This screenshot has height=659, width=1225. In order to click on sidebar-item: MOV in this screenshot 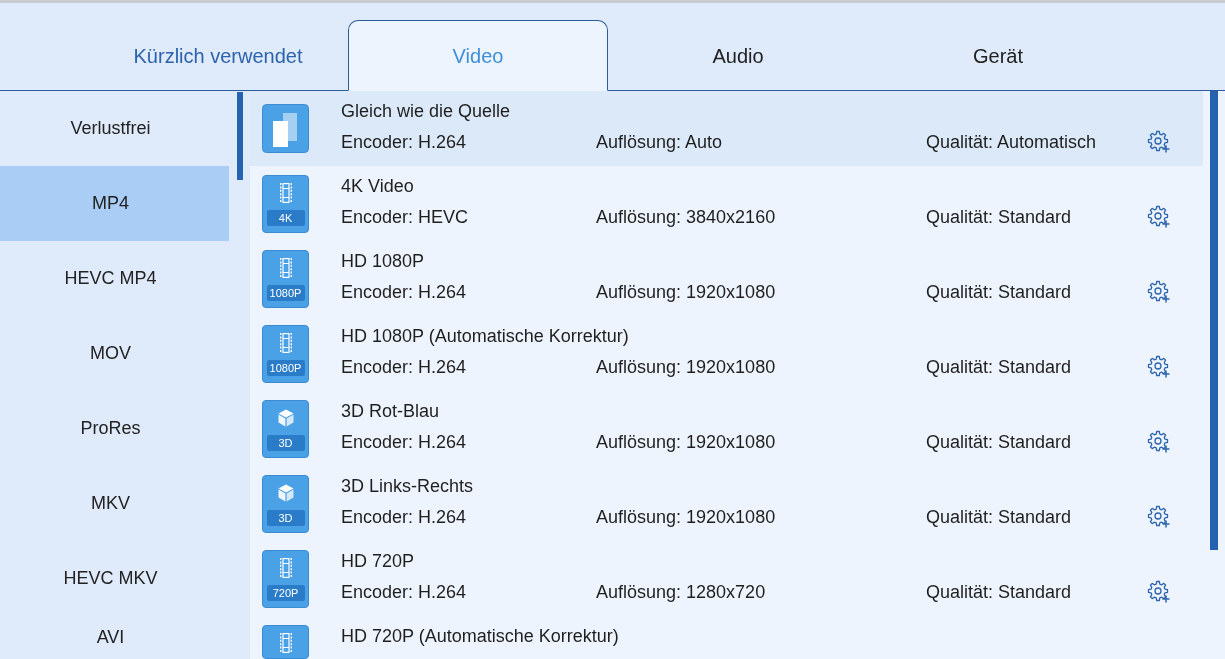, I will do `click(114, 353)`.